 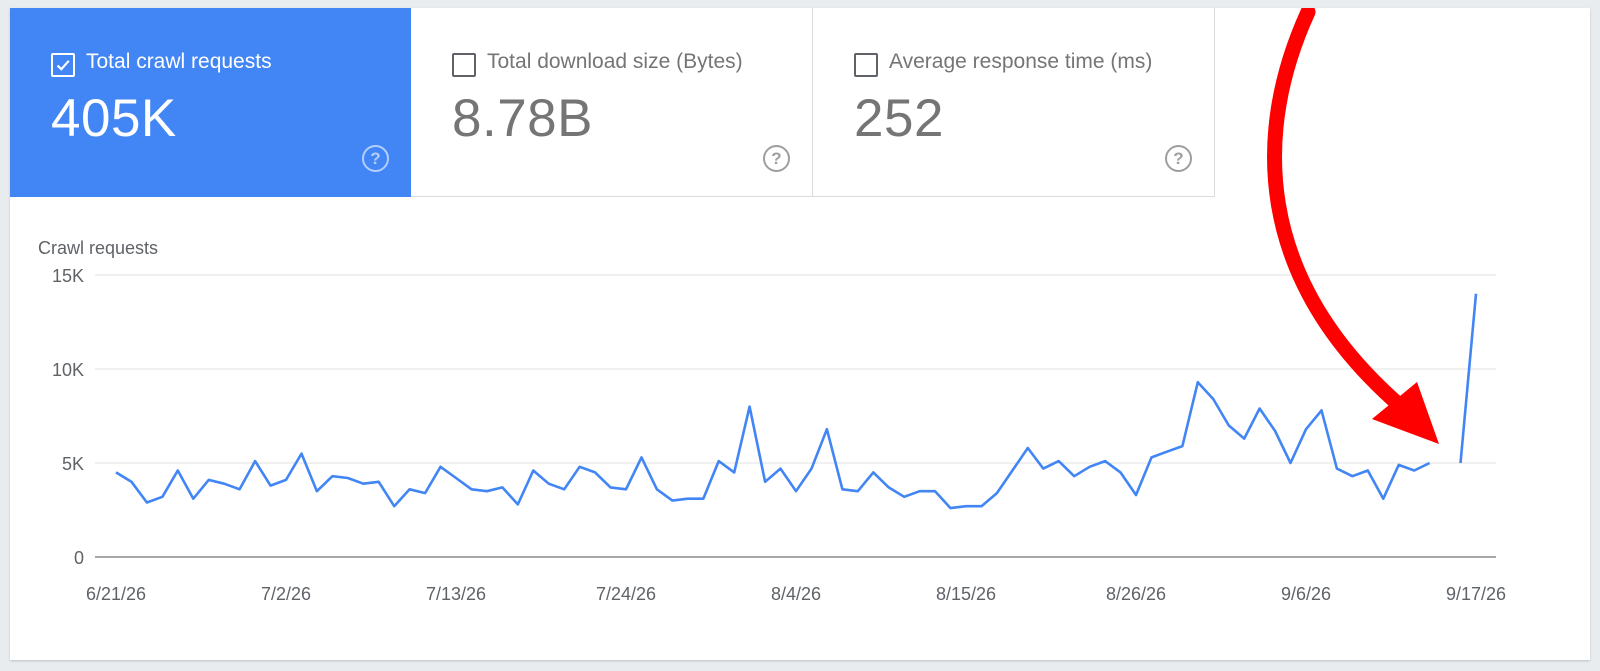 I want to click on chart-title: Crawl requests, so click(x=98, y=248).